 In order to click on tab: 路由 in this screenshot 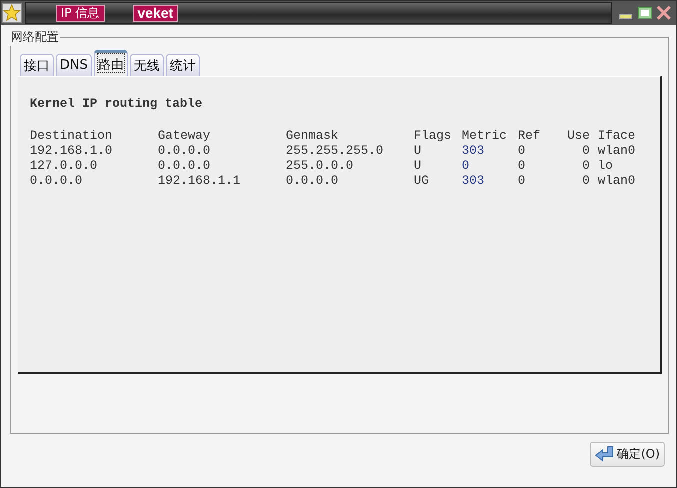, I will do `click(111, 63)`.